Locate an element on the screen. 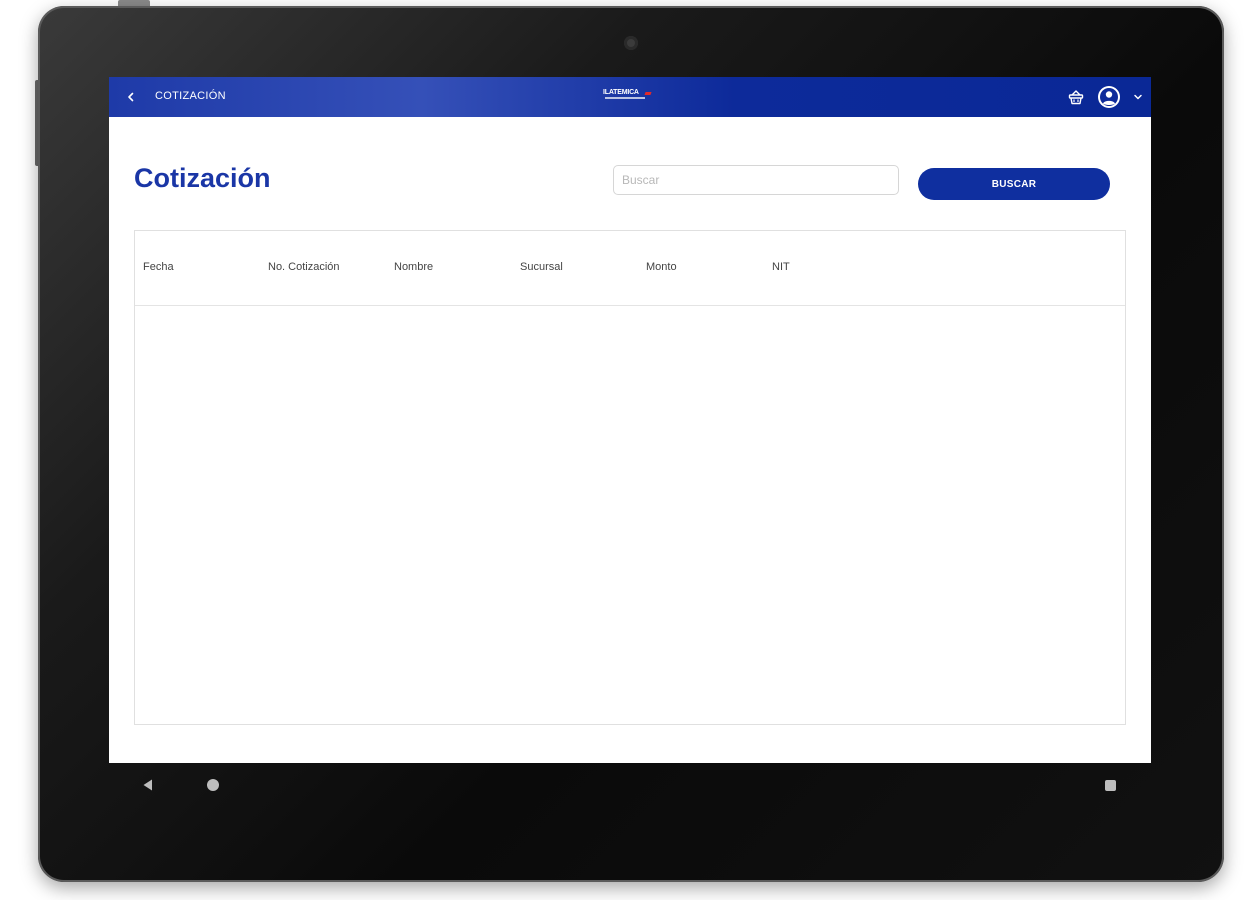 The image size is (1259, 900). front-camera is located at coordinates (631, 43).